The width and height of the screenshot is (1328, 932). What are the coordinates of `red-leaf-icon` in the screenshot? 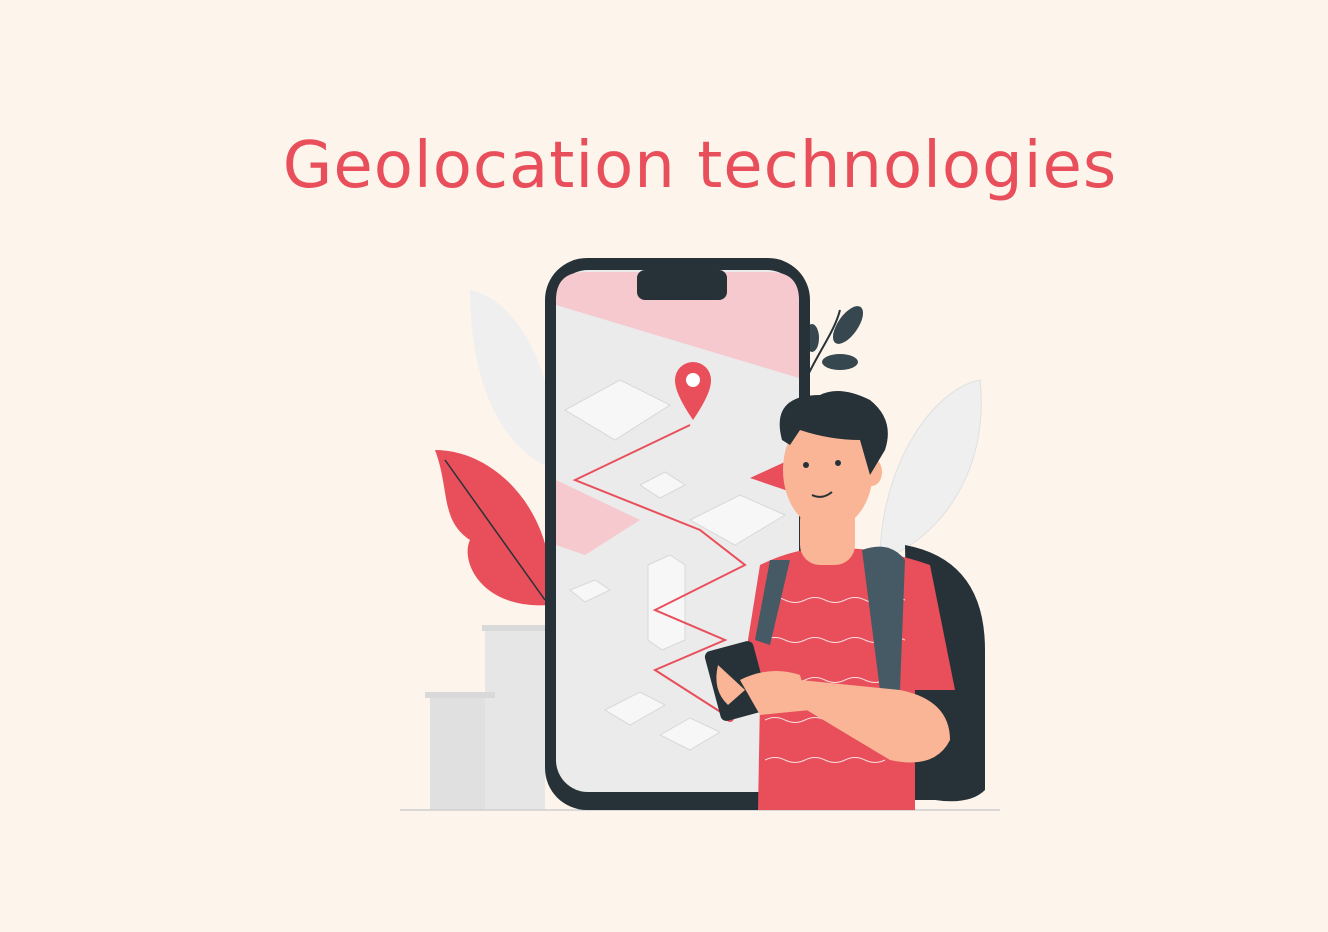 It's located at (493, 528).